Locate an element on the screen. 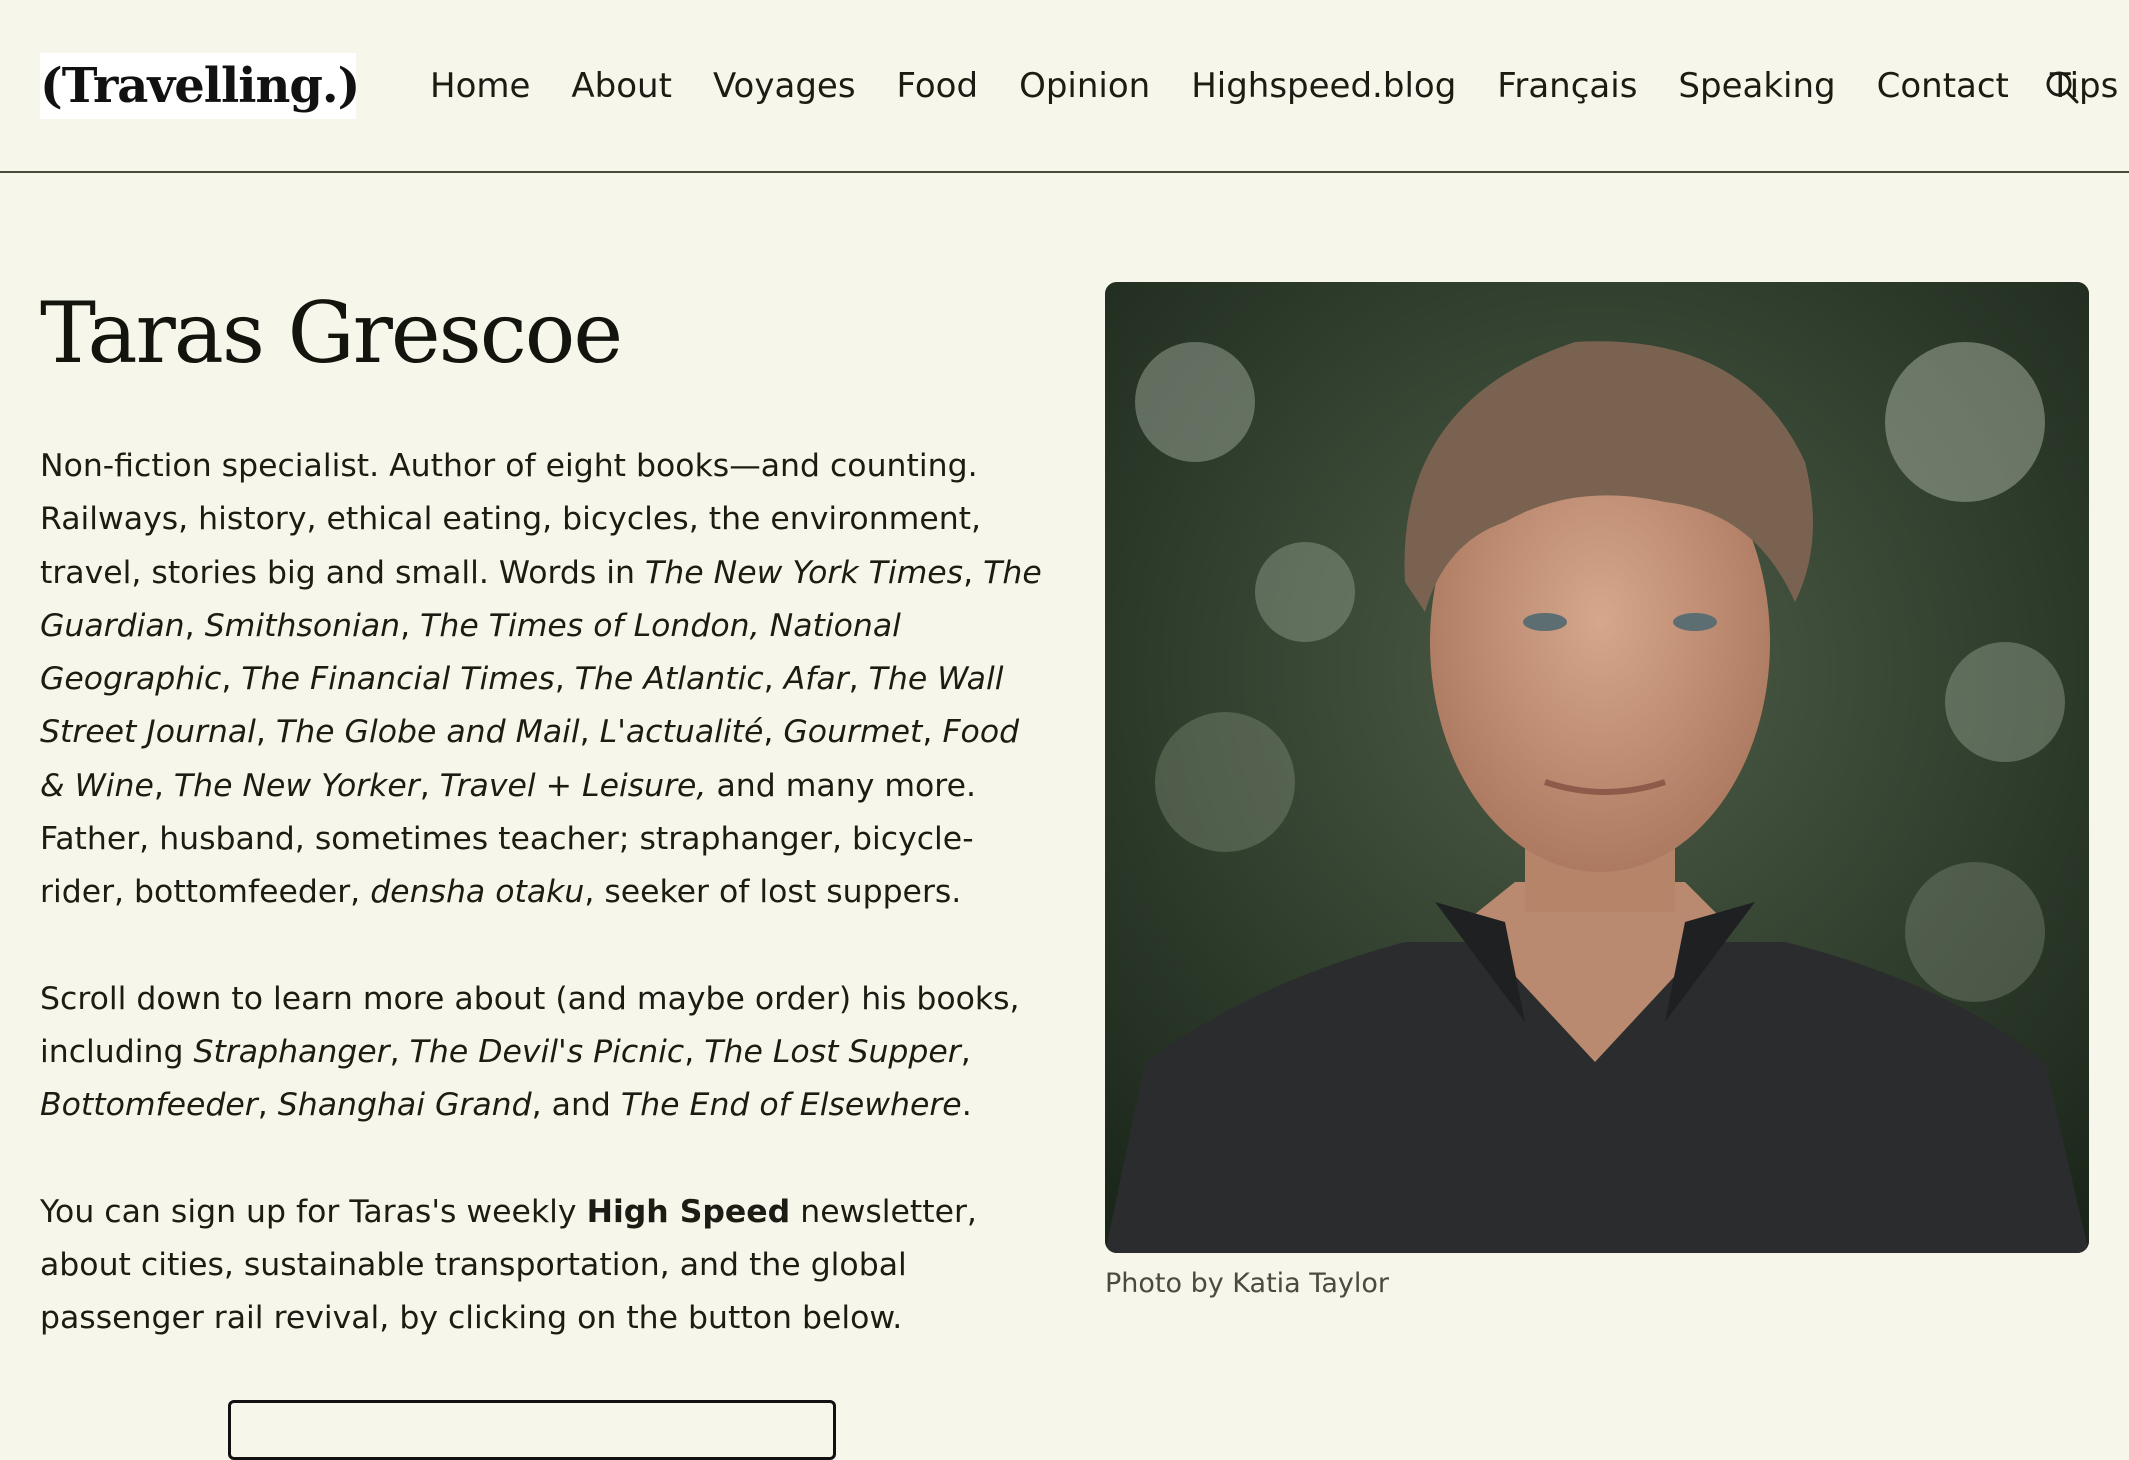 The height and width of the screenshot is (1460, 2129). publication-title: The Financial Times is located at coordinates (398, 679).